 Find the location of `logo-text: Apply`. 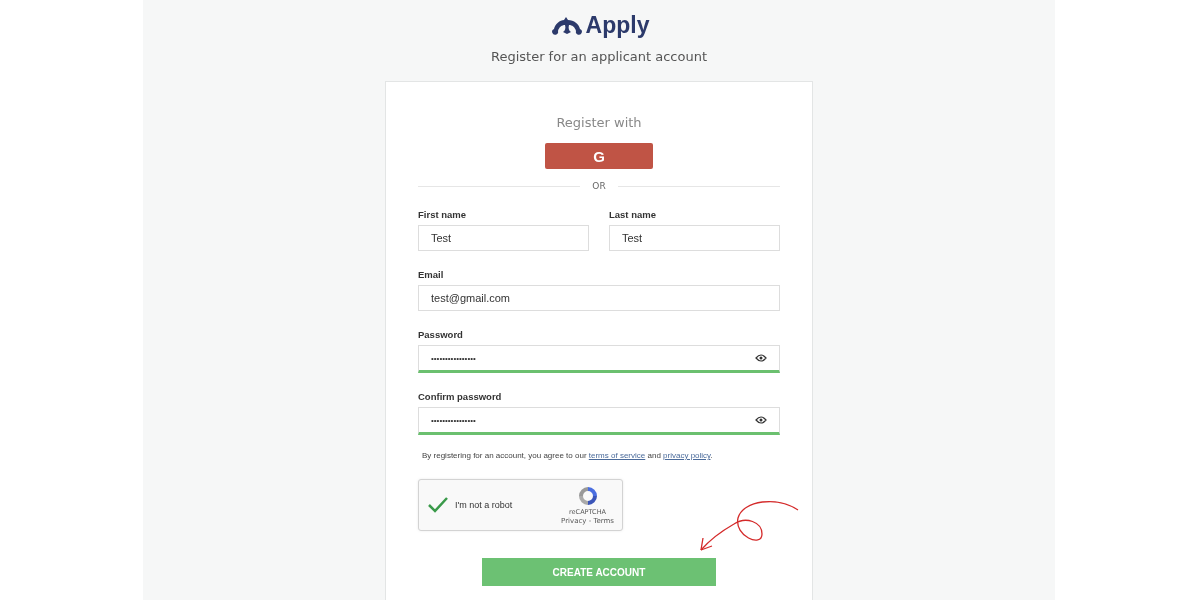

logo-text: Apply is located at coordinates (617, 25).